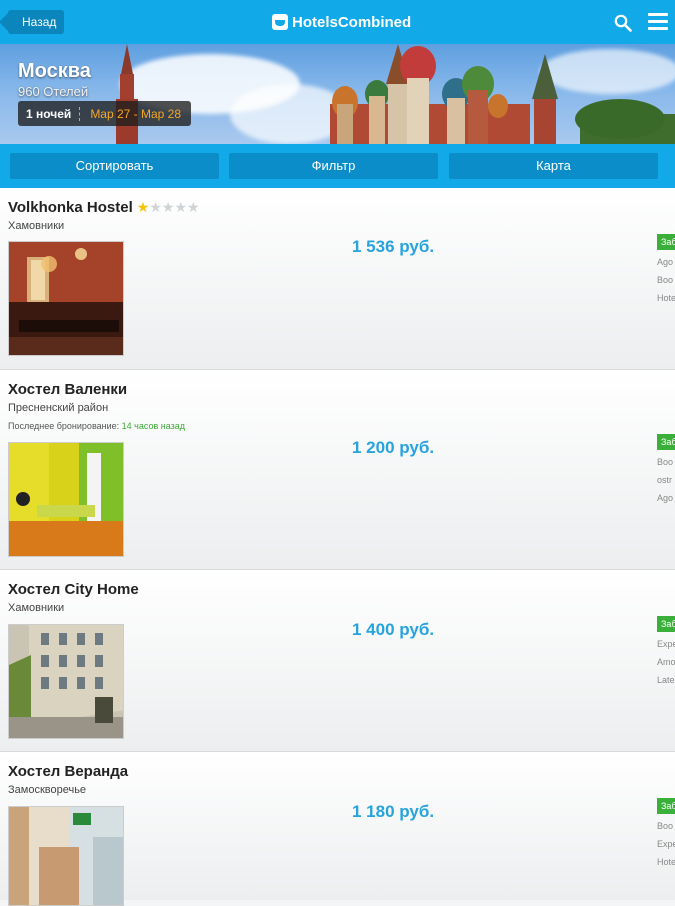 The image size is (675, 906). Describe the element at coordinates (280, 22) in the screenshot. I see `logo-icon` at that location.